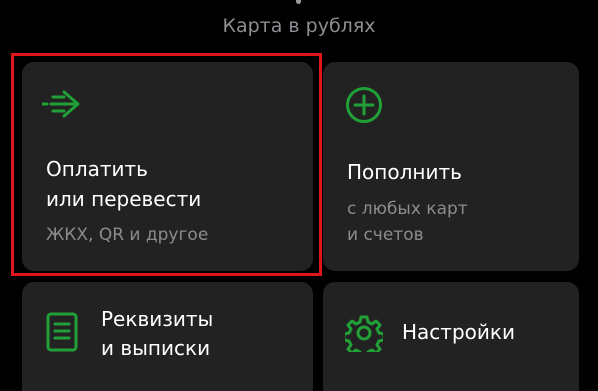 This screenshot has height=391, width=598. Describe the element at coordinates (97, 169) in the screenshot. I see `pay-title: Оплатить` at that location.